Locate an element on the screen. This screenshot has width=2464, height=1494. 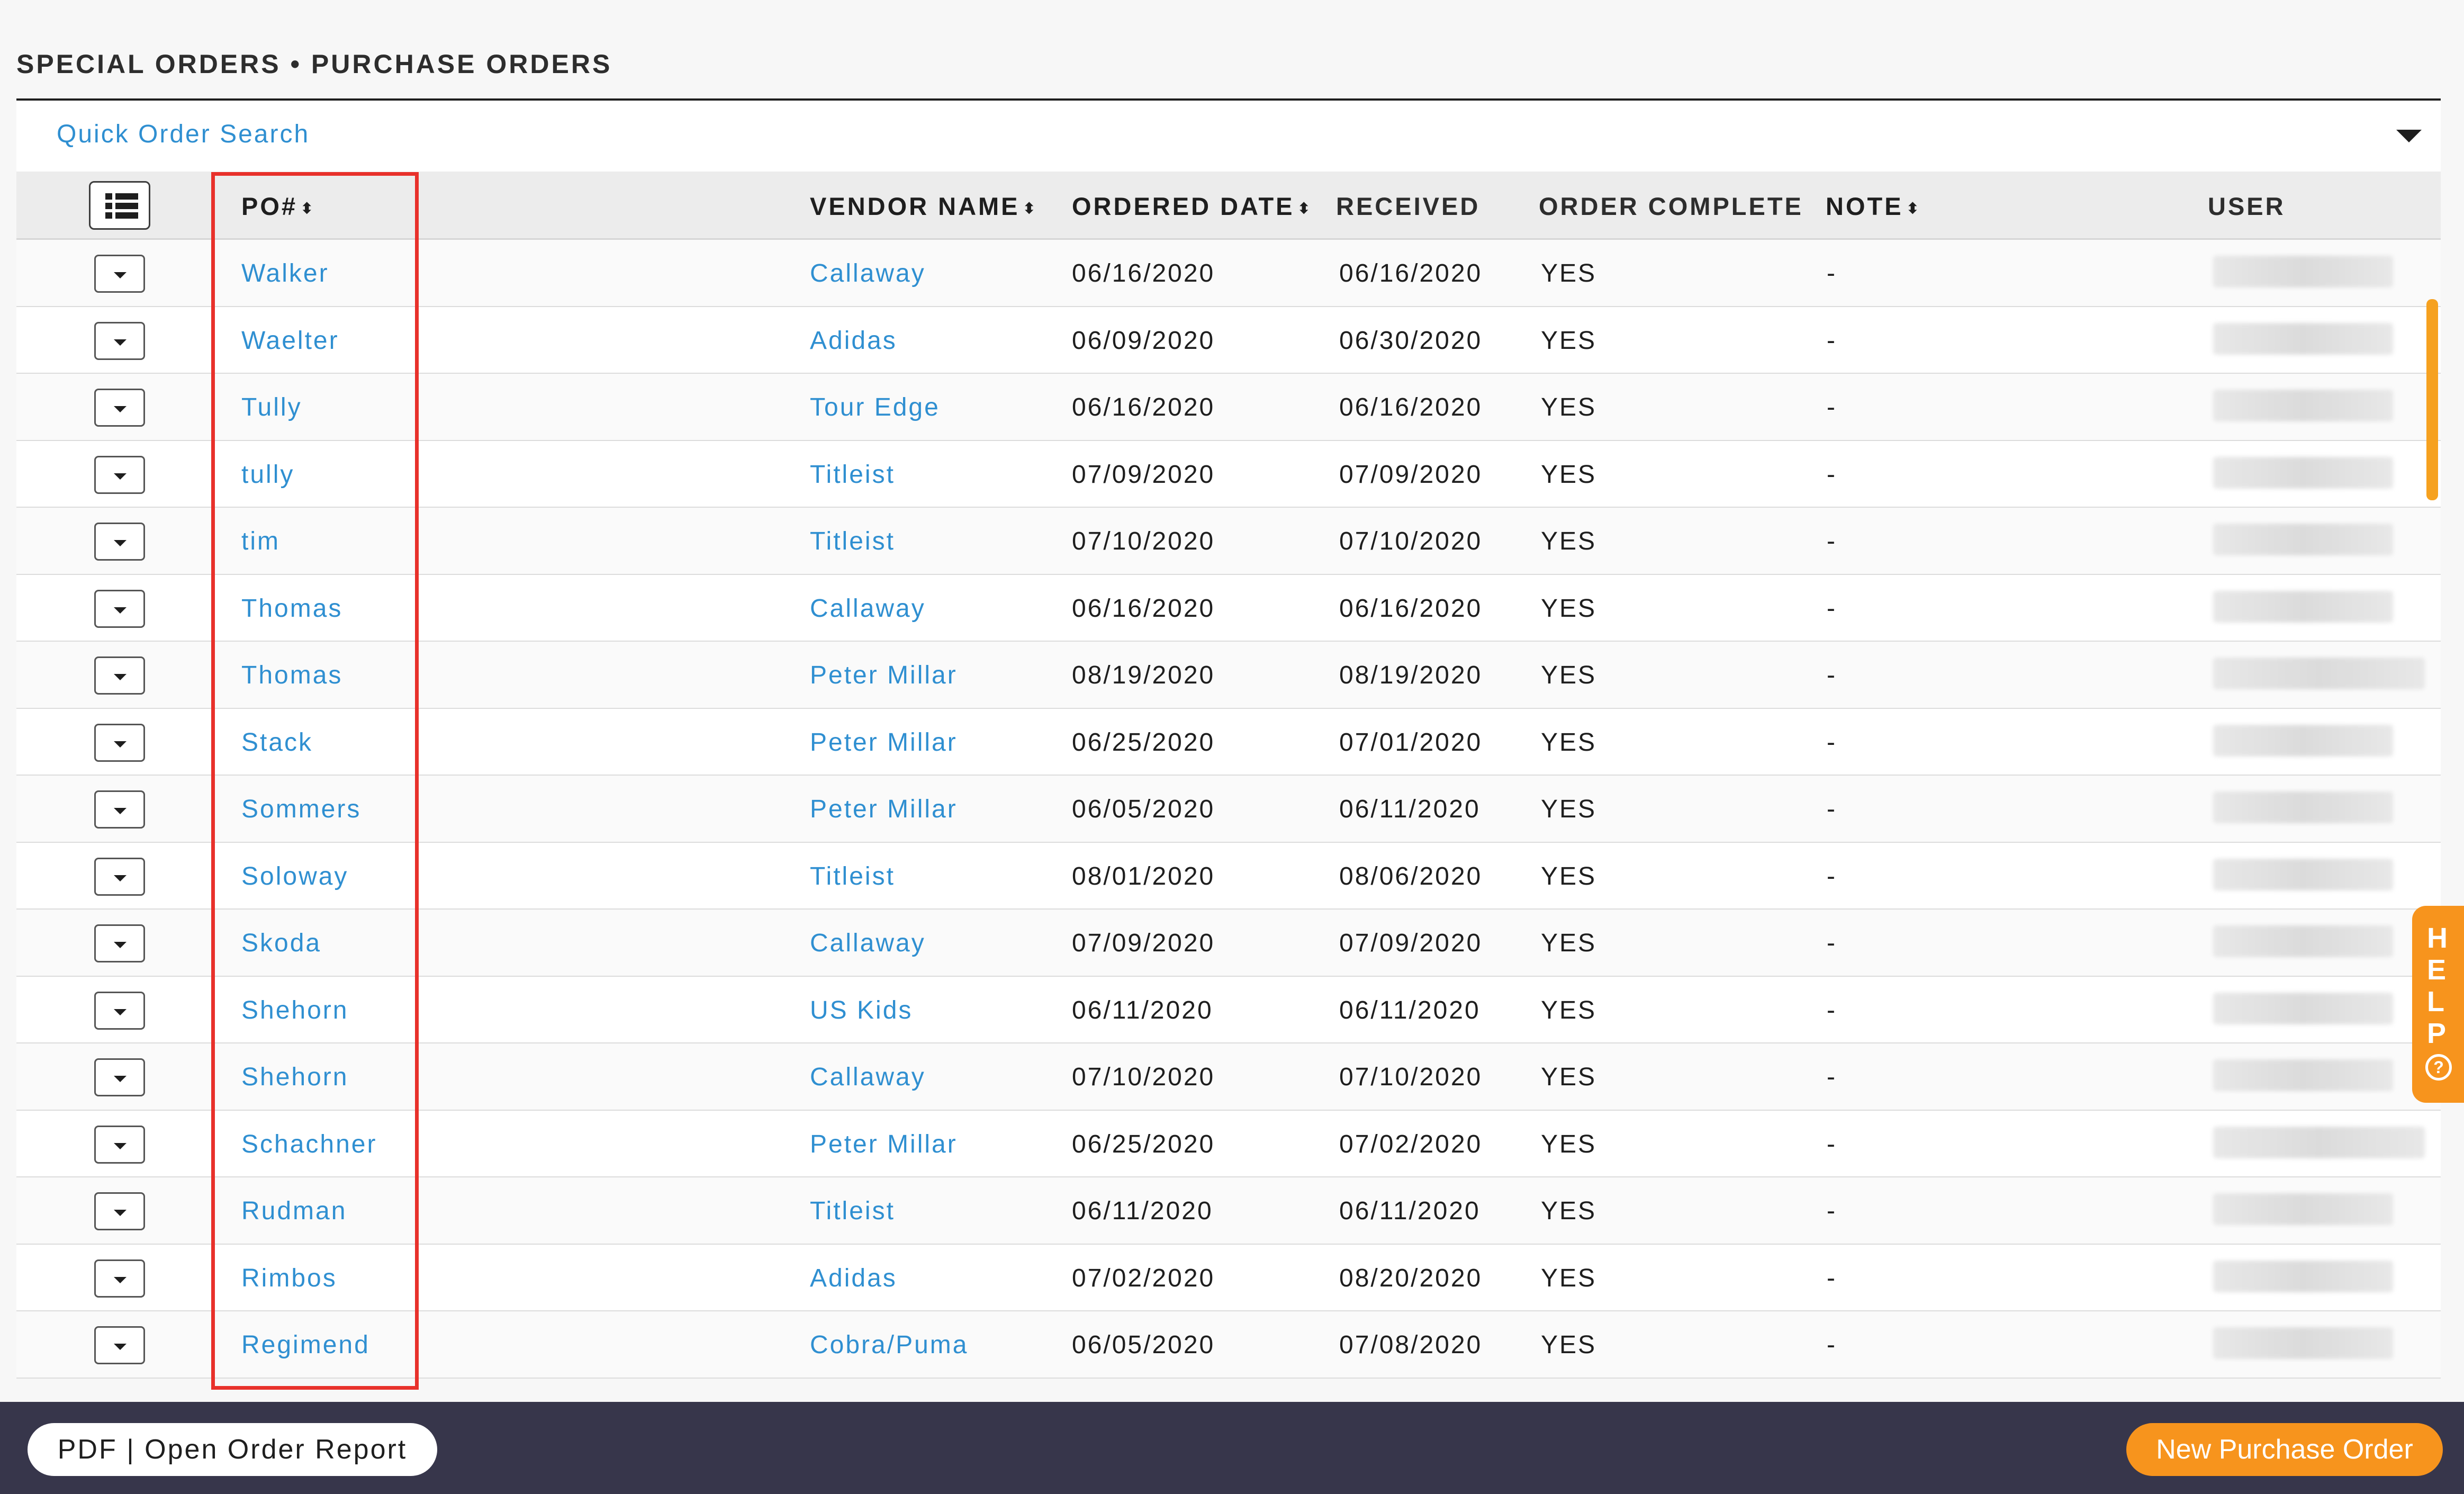
vendor-link: Cobra/Puma is located at coordinates (889, 1345).